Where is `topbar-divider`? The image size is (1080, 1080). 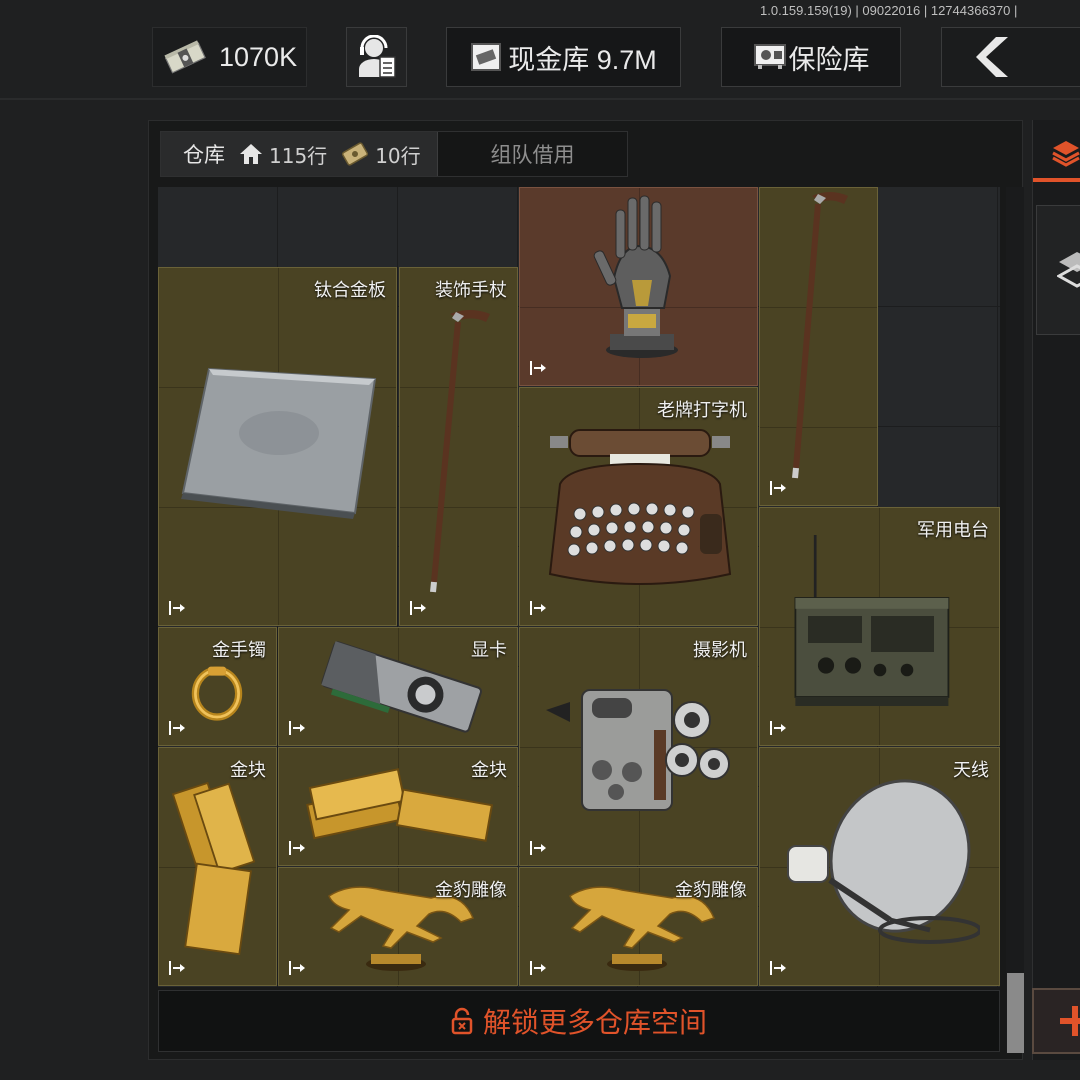
topbar-divider is located at coordinates (540, 99).